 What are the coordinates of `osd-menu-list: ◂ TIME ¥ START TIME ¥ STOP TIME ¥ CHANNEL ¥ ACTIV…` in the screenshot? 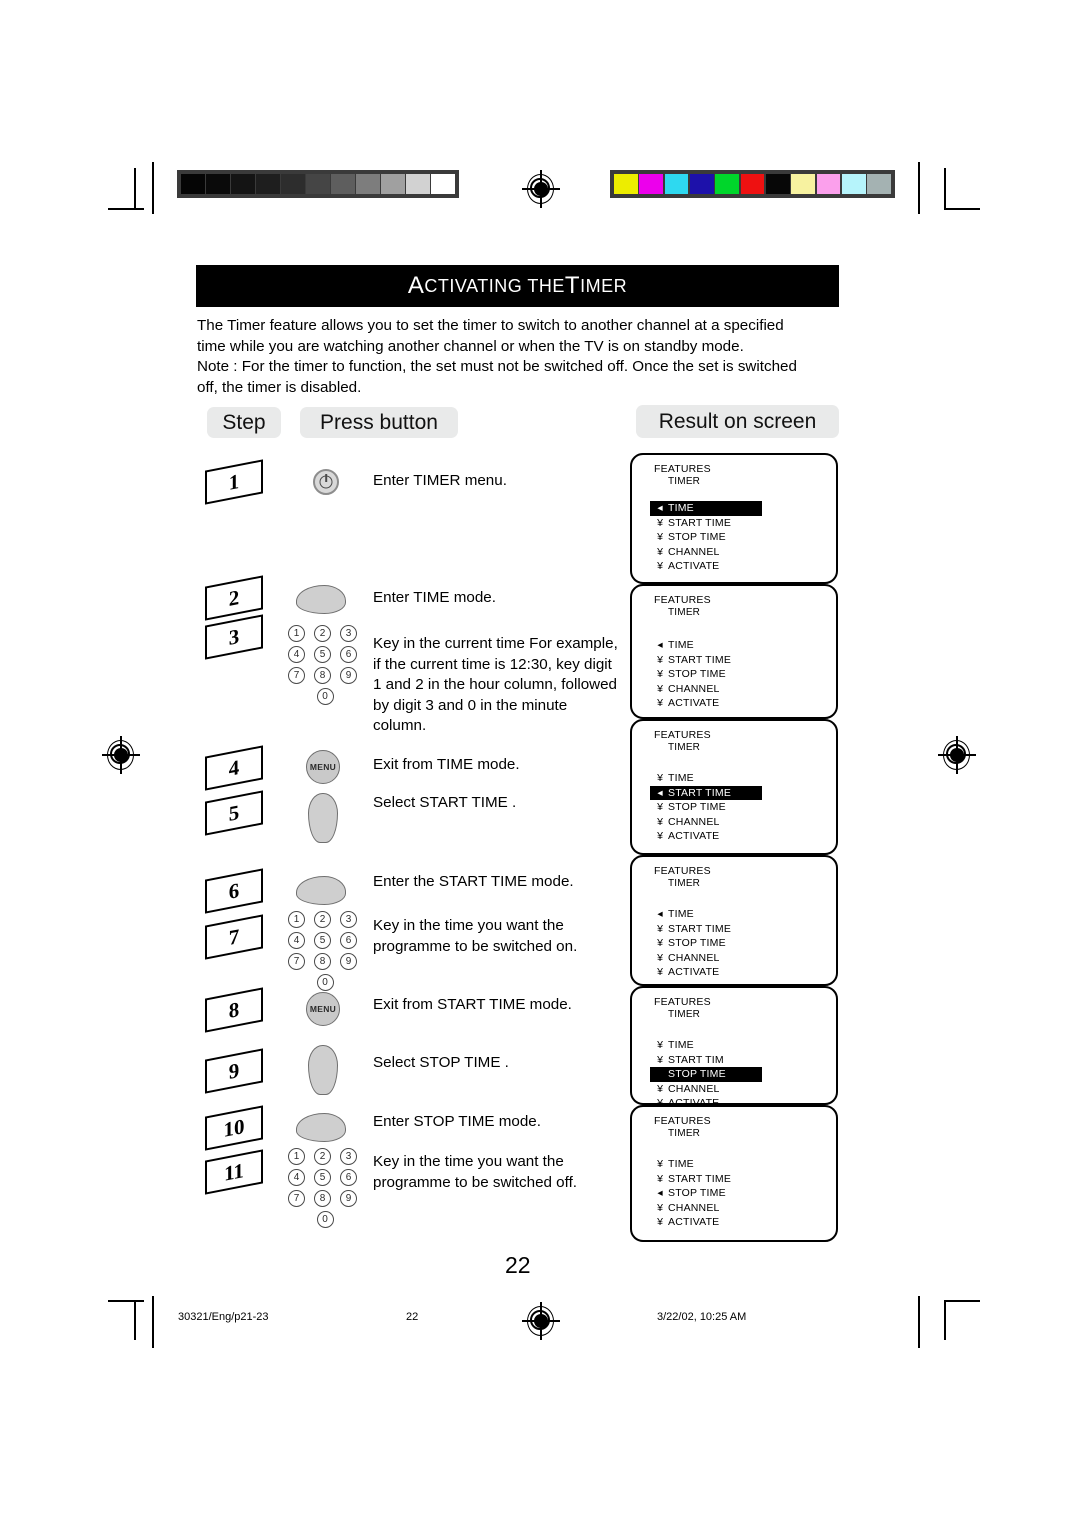 It's located at (706, 674).